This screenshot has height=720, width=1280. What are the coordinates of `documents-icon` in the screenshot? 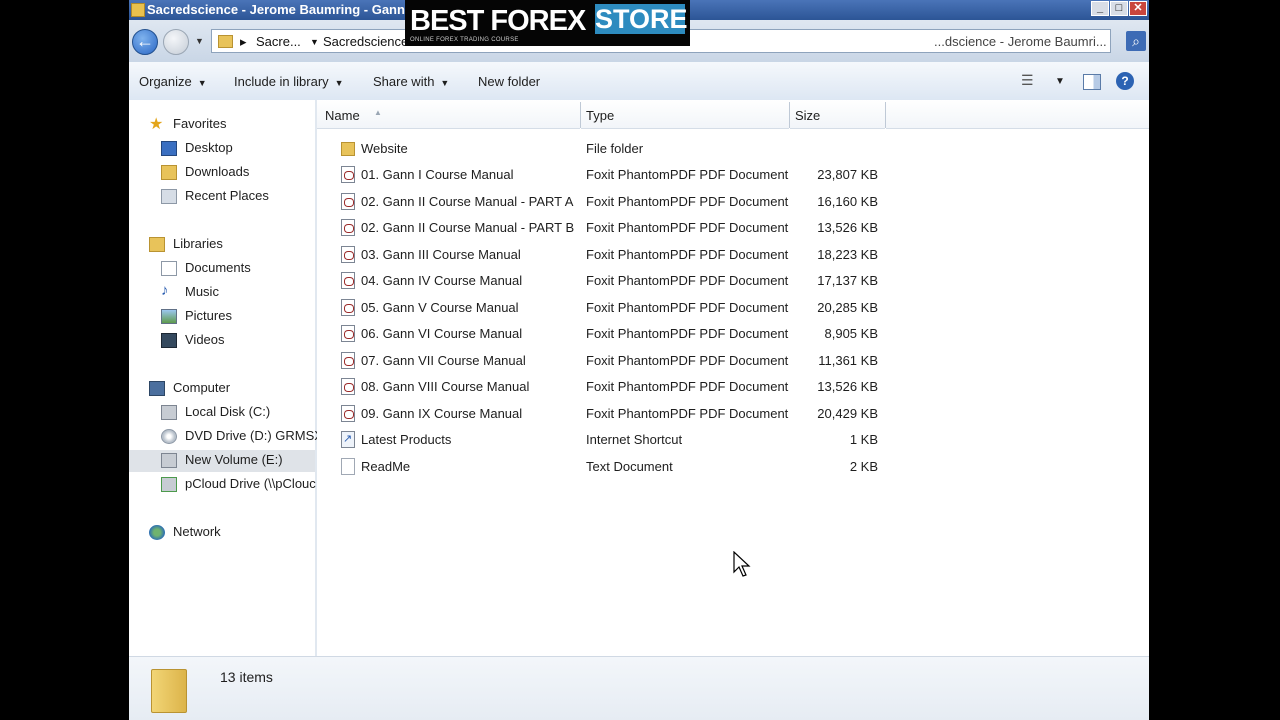 It's located at (169, 268).